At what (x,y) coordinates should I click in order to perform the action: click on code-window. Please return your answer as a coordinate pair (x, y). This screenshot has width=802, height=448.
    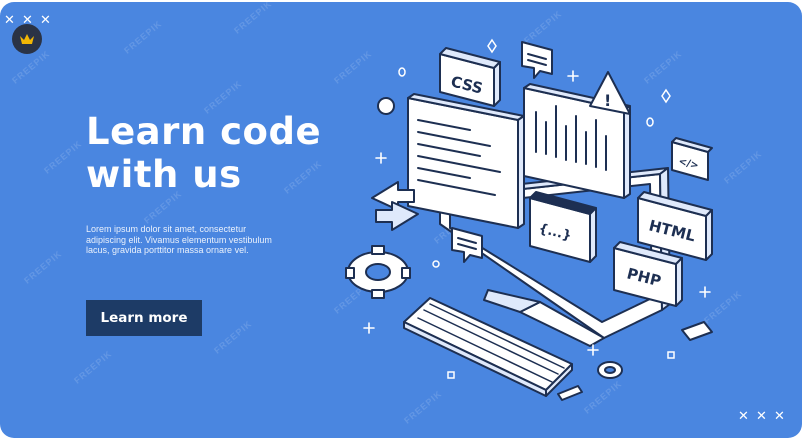
    Looking at the image, I should click on (466, 161).